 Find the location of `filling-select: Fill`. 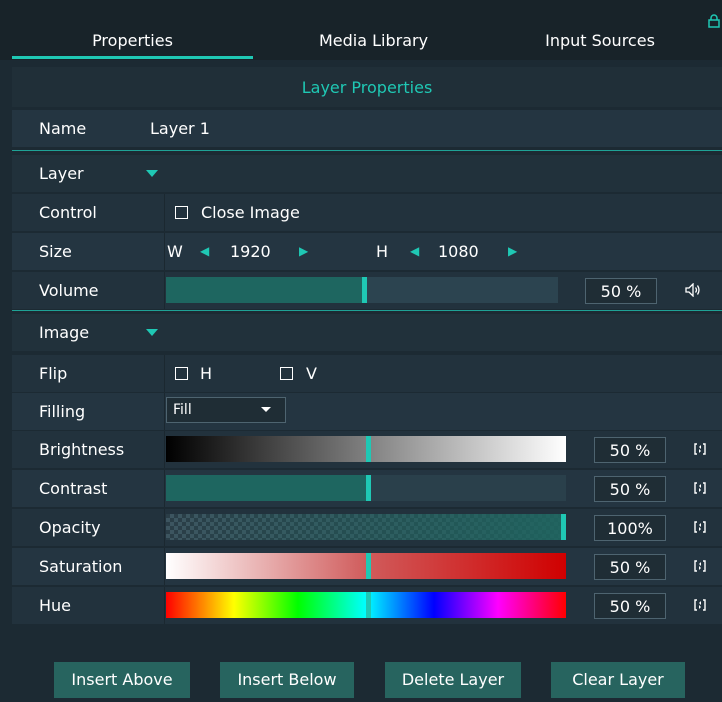

filling-select: Fill is located at coordinates (226, 410).